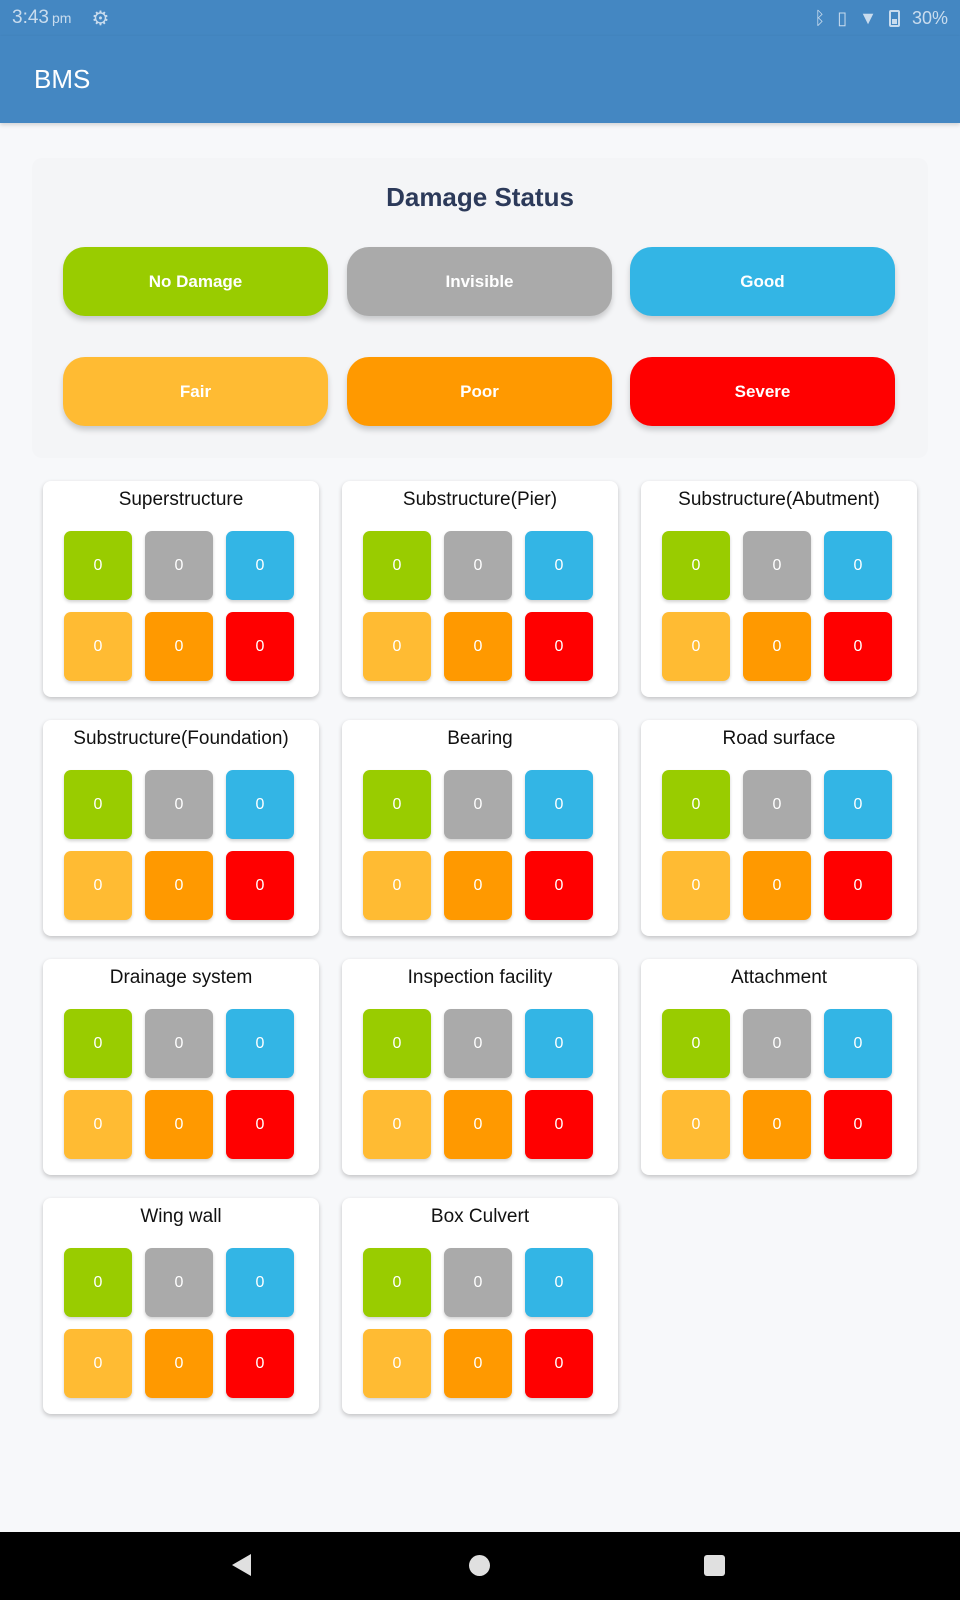 Image resolution: width=960 pixels, height=1600 pixels. I want to click on component-card: Substructure(Foundation) 0 0 0 0 0 0, so click(181, 828).